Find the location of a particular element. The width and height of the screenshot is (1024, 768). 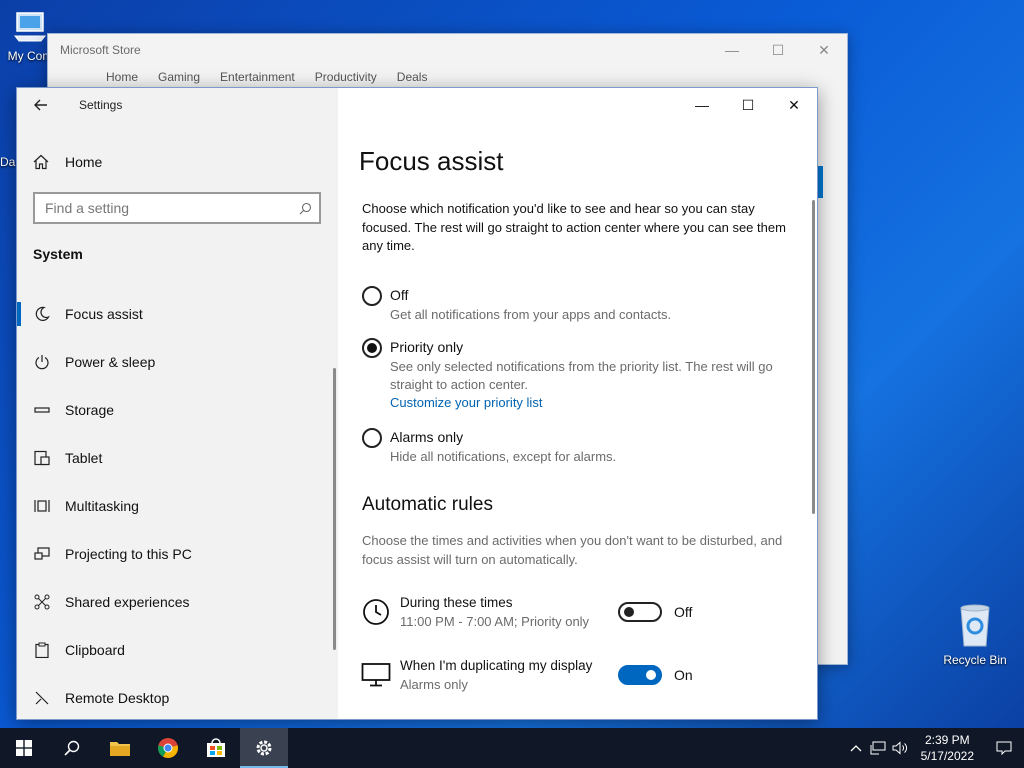

search-taskbar-button is located at coordinates (72, 748).